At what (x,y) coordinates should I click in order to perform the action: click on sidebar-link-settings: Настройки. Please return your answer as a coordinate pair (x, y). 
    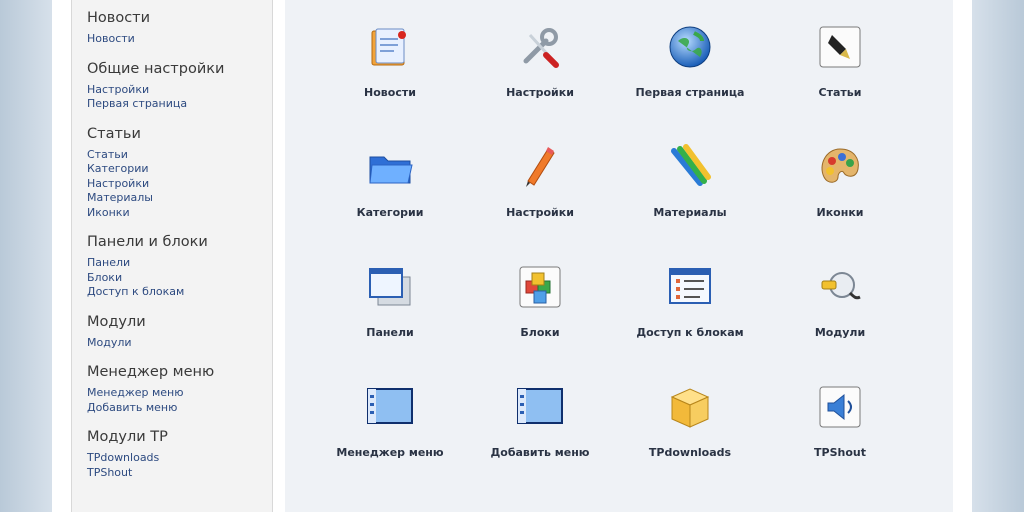
    Looking at the image, I should click on (179, 90).